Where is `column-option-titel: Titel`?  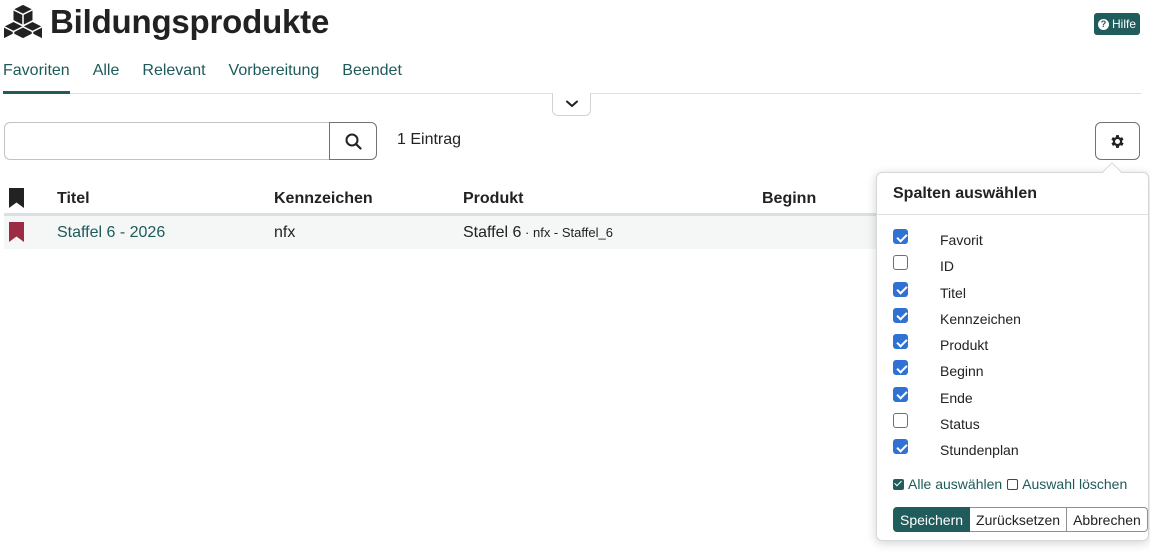 column-option-titel: Titel is located at coordinates (1013, 294).